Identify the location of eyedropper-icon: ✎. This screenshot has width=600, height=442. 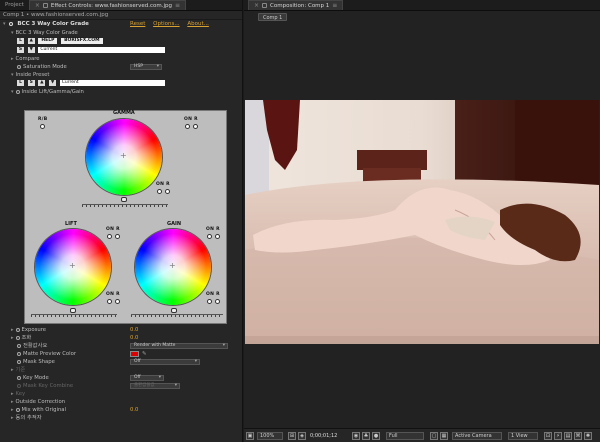
(144, 354).